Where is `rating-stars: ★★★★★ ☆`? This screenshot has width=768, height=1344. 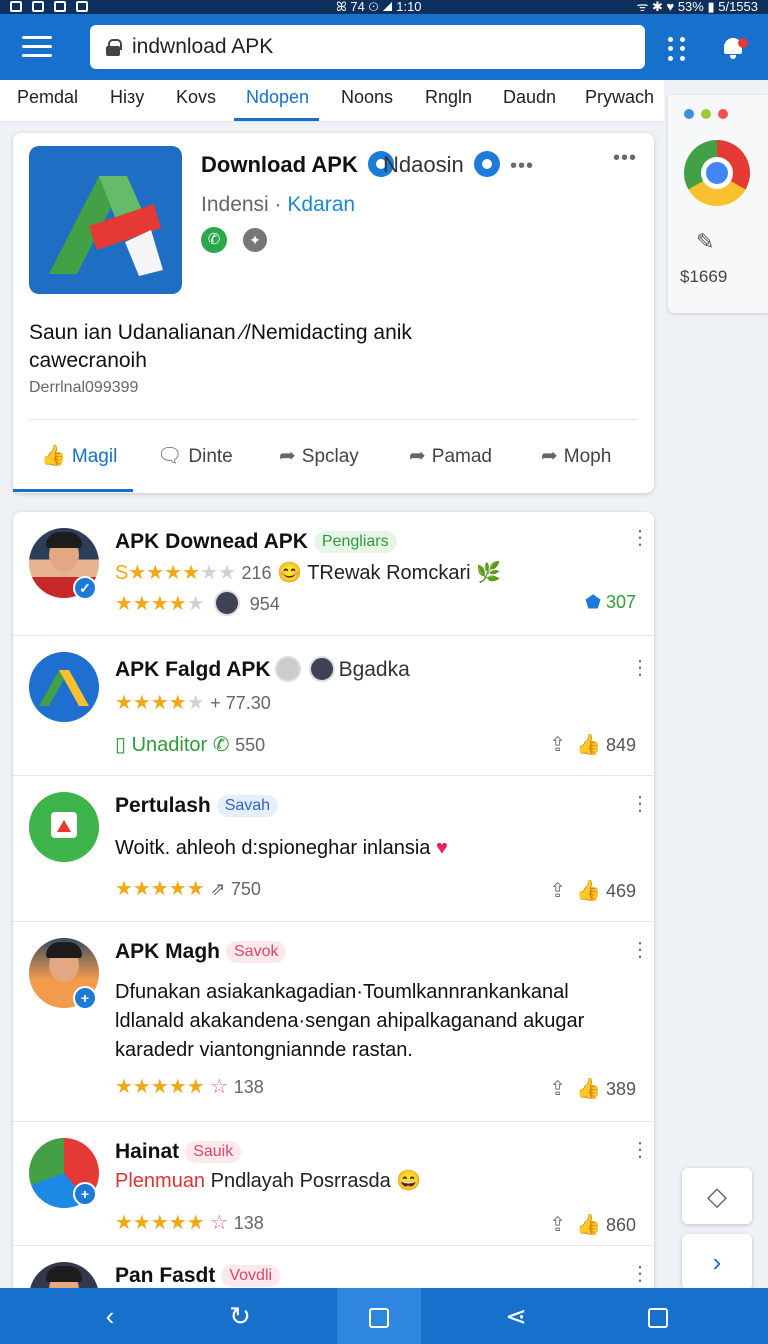
rating-stars: ★★★★★ ☆ is located at coordinates (172, 1223).